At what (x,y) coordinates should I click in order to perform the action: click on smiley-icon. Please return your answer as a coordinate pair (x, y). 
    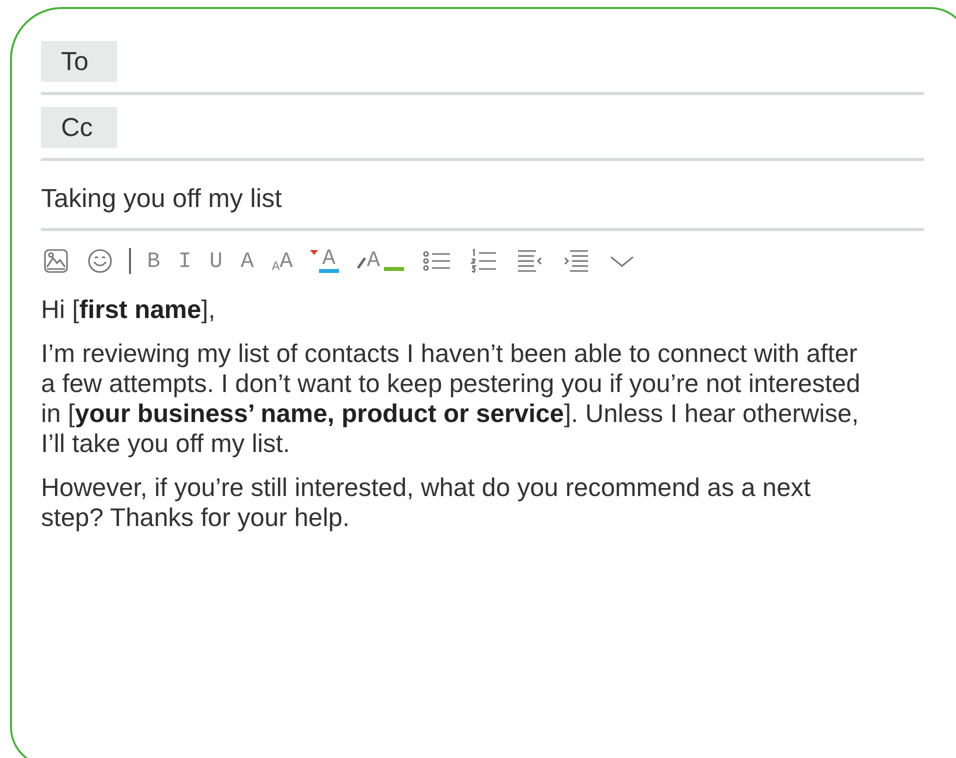
    Looking at the image, I should click on (100, 261).